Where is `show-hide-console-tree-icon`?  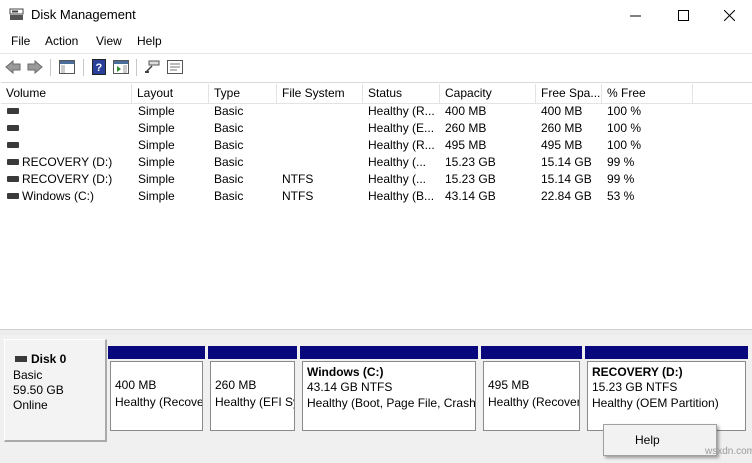 show-hide-console-tree-icon is located at coordinates (67, 67).